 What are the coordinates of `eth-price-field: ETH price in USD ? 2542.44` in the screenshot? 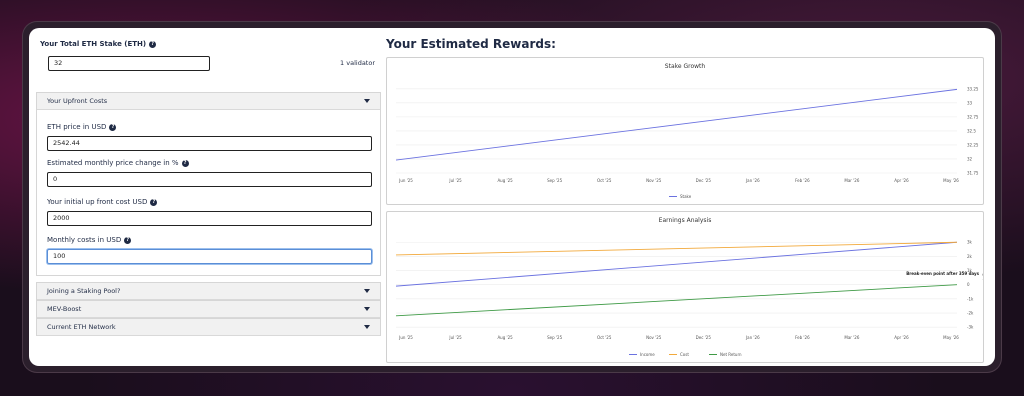 It's located at (209, 137).